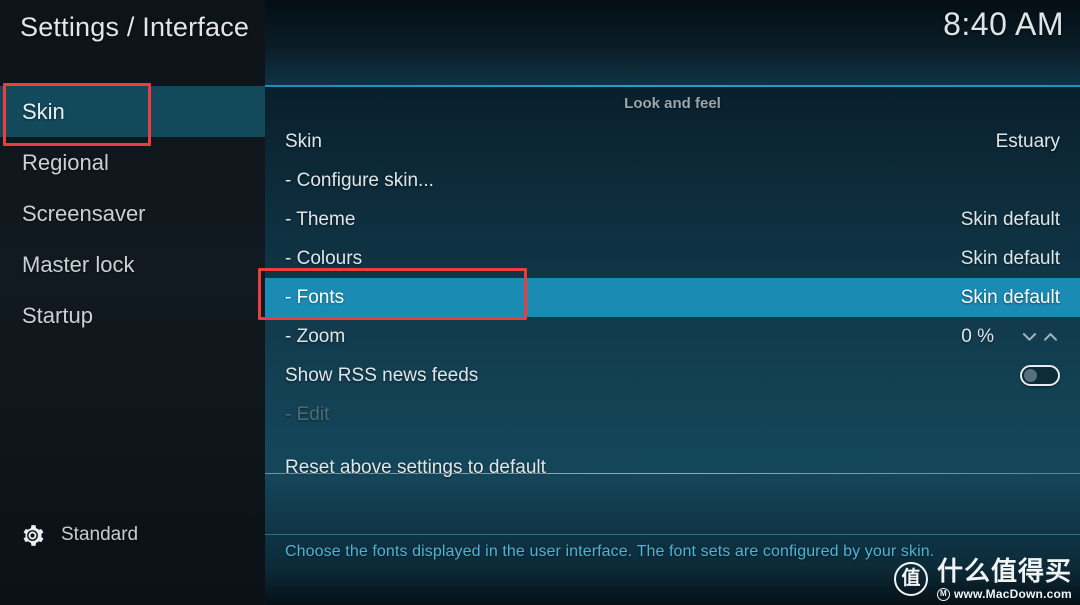  Describe the element at coordinates (324, 258) in the screenshot. I see `setting-label: - Colours` at that location.